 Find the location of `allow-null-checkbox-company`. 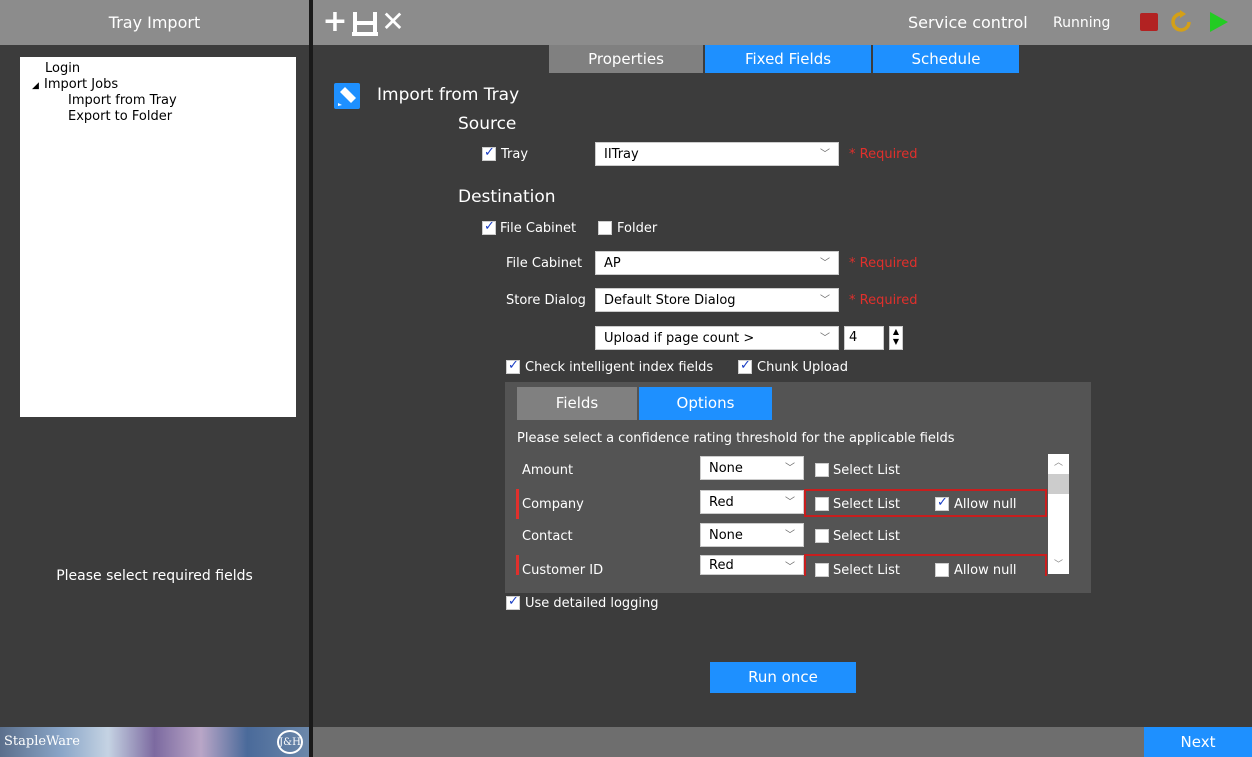

allow-null-checkbox-company is located at coordinates (942, 503).